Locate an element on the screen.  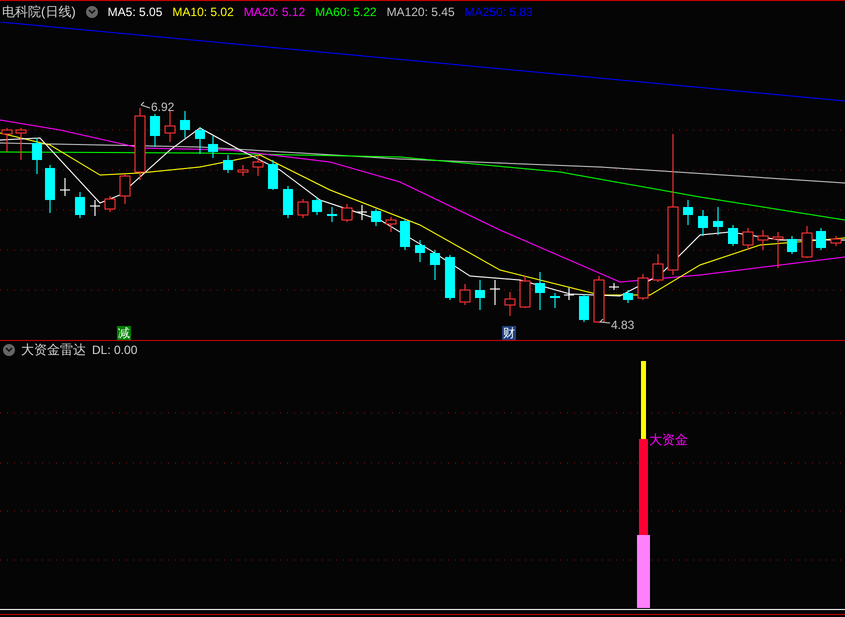
indicator-reading: DL: 0.00 is located at coordinates (115, 350).